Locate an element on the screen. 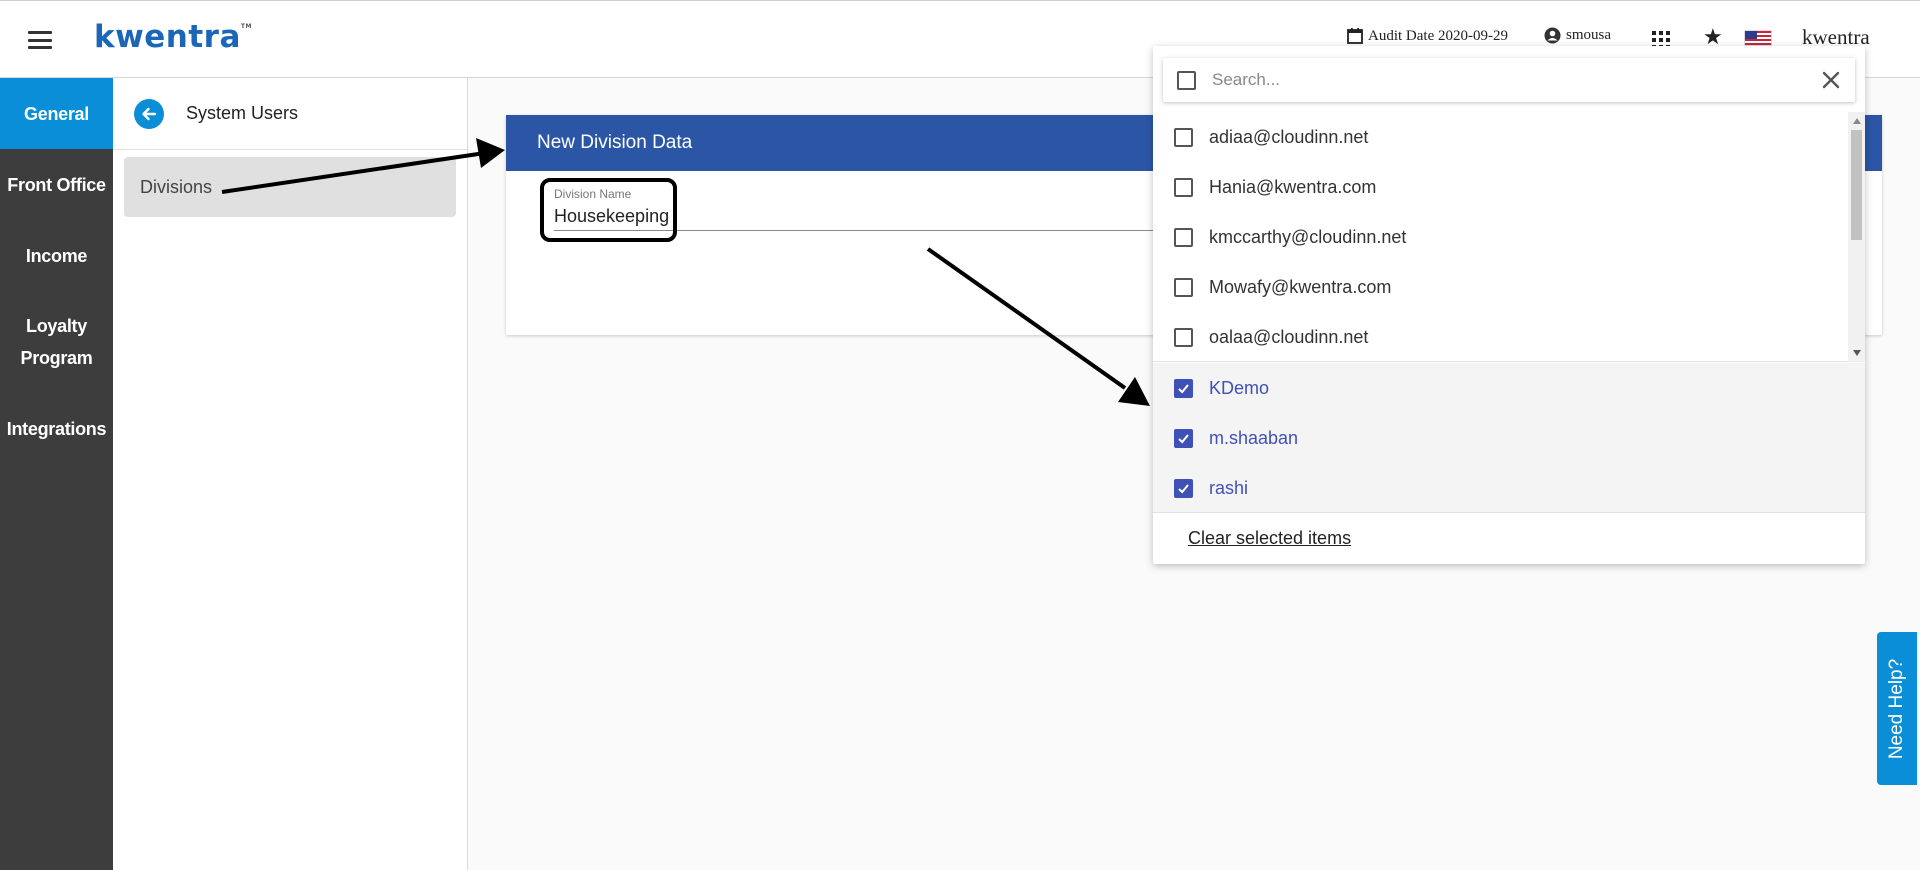  sub-panel-header: System Users is located at coordinates (290, 114).